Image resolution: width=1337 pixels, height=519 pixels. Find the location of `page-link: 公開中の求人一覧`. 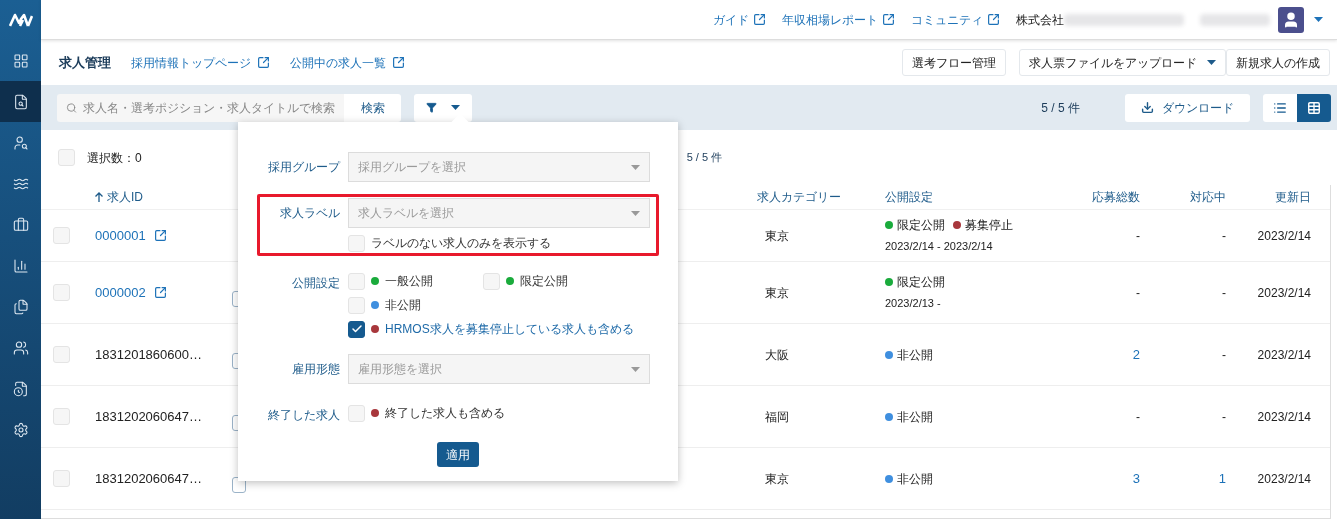

page-link: 公開中の求人一覧 is located at coordinates (347, 62).